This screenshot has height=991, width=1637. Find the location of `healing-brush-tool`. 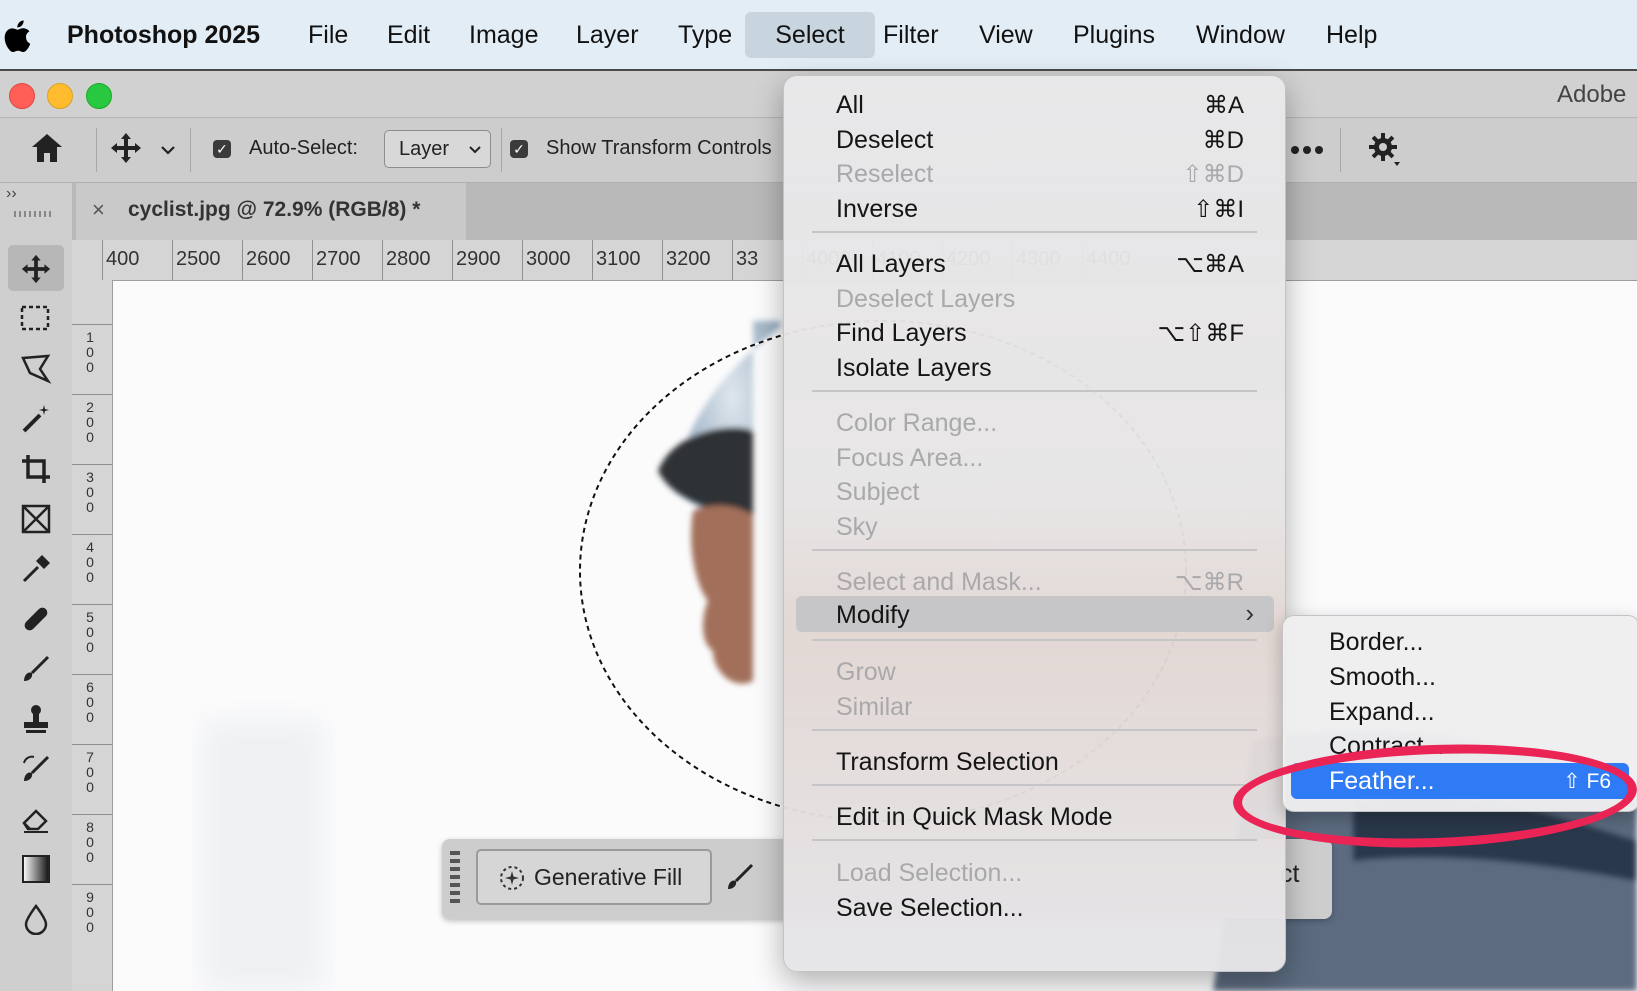

healing-brush-tool is located at coordinates (36, 618).